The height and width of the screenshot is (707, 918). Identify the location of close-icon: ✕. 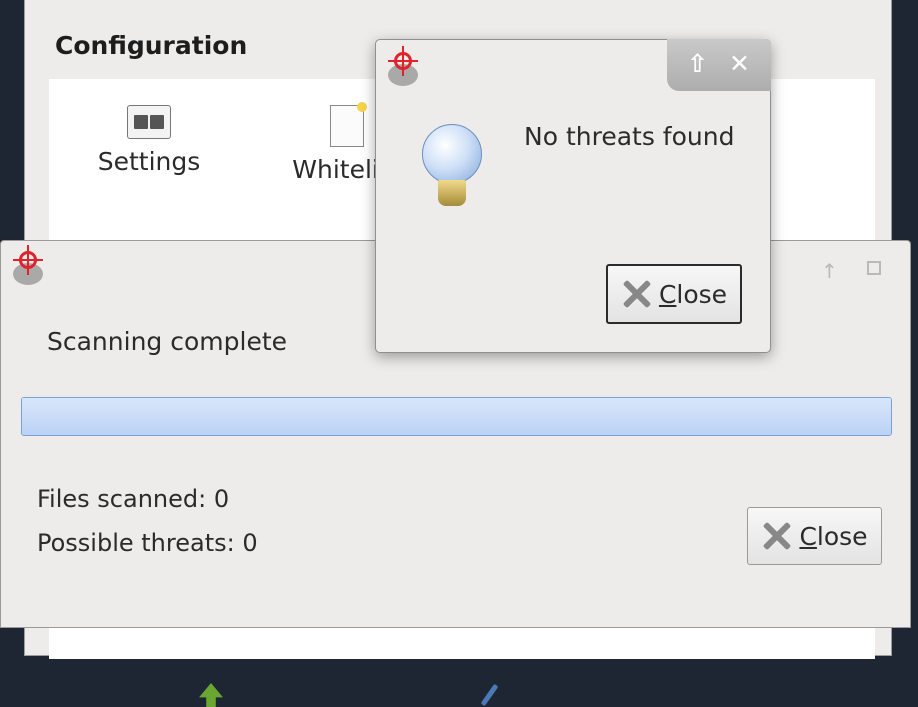
(739, 63).